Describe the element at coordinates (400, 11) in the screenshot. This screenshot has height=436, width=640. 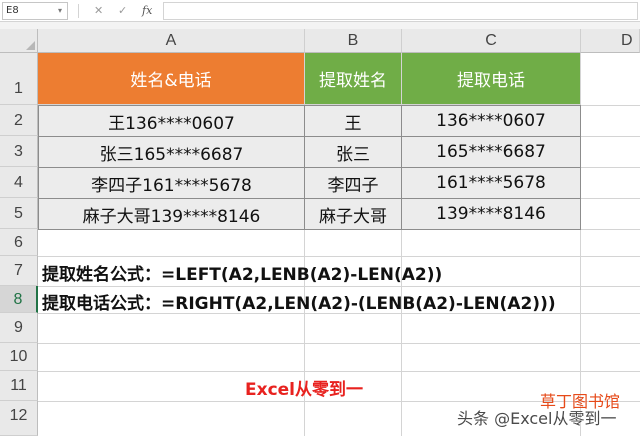
I see `formula-input` at that location.